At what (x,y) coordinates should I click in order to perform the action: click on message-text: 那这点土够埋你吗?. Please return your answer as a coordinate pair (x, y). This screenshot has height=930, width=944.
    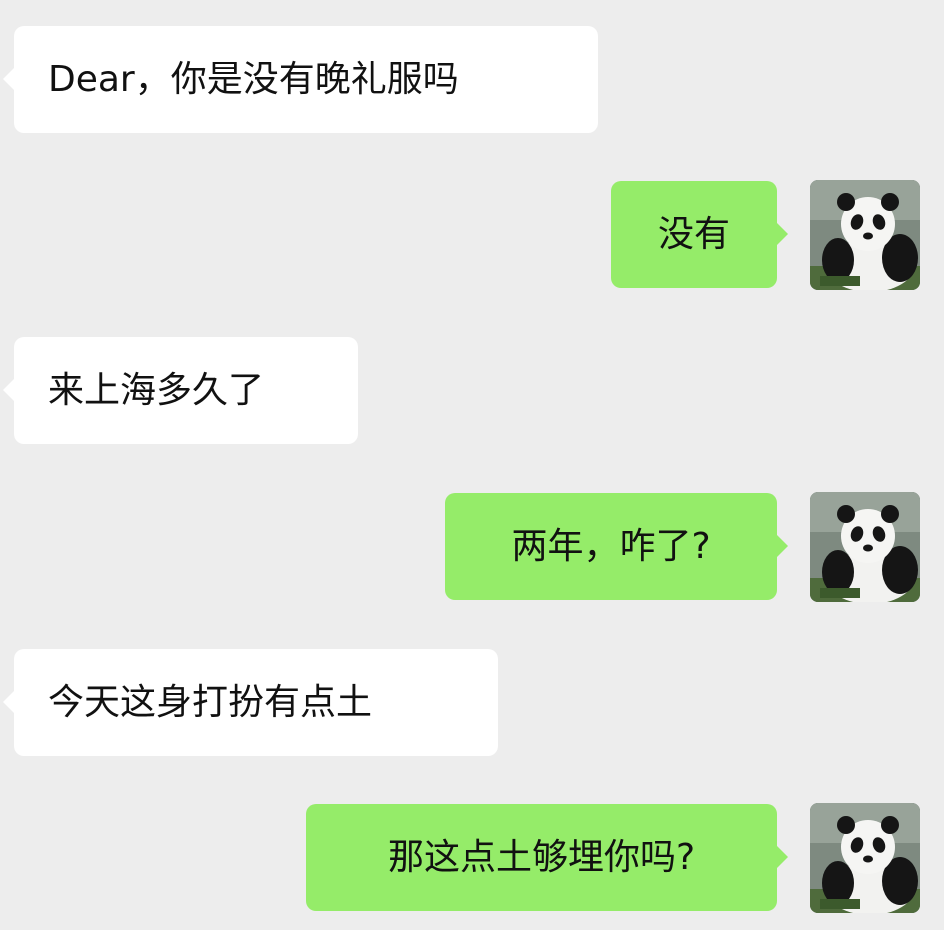
    Looking at the image, I should click on (541, 857).